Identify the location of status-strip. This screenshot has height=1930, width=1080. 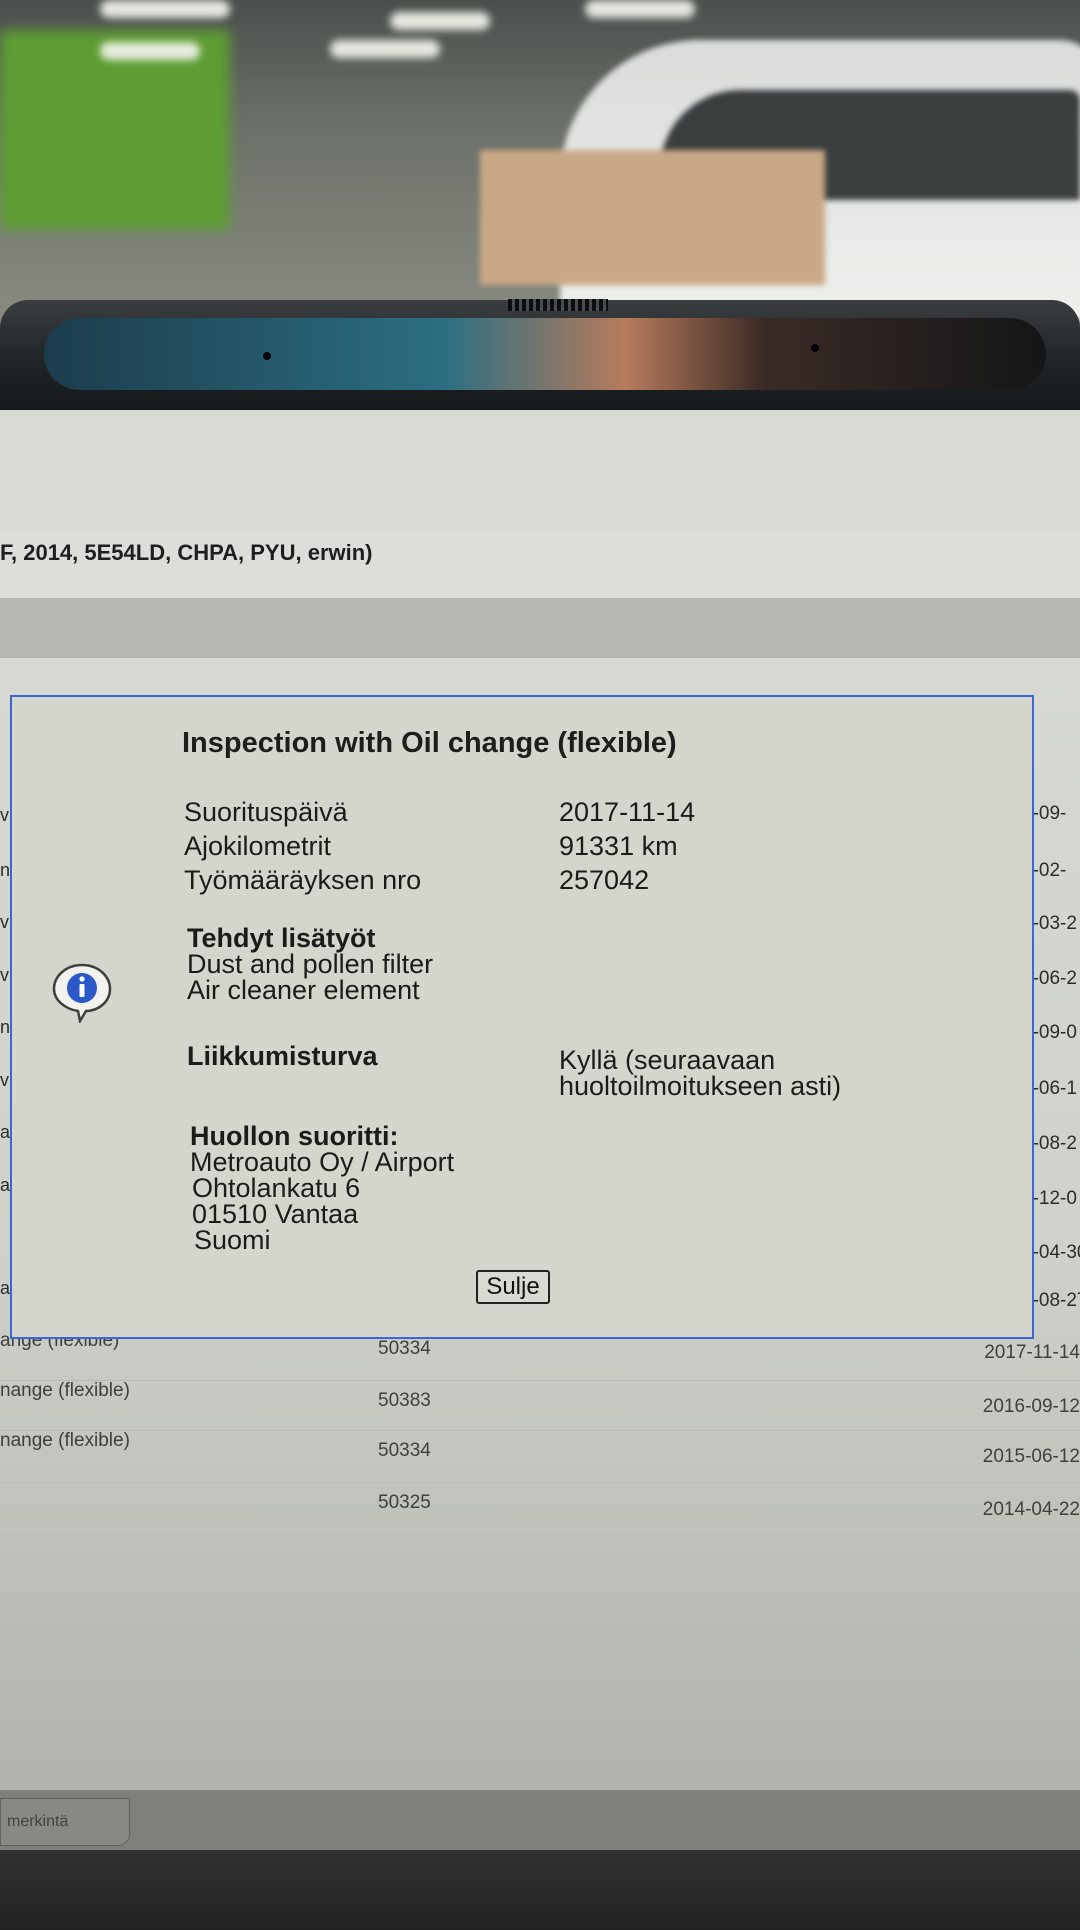
(540, 1820).